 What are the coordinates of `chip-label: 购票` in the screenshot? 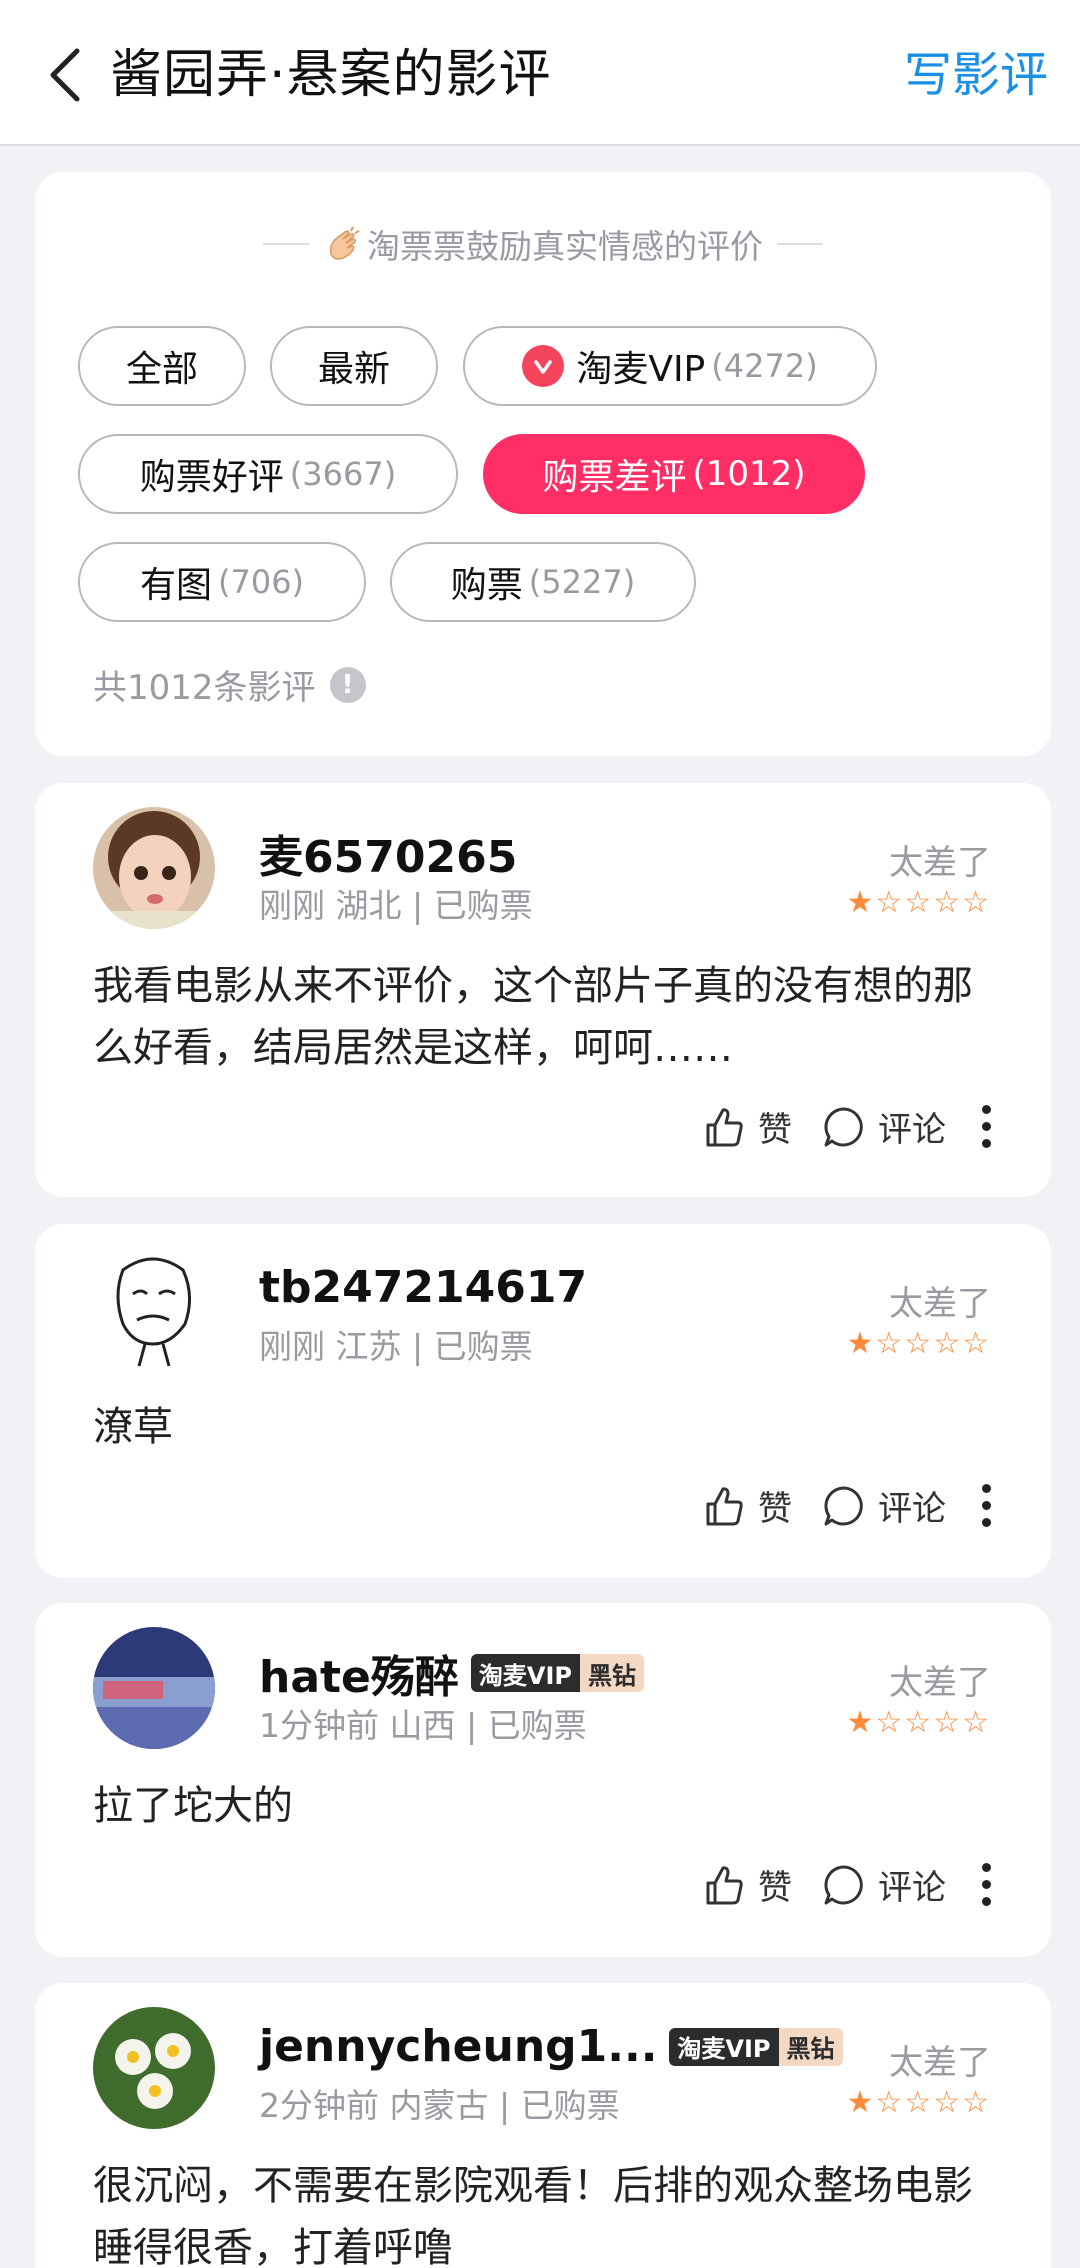 It's located at (486, 585).